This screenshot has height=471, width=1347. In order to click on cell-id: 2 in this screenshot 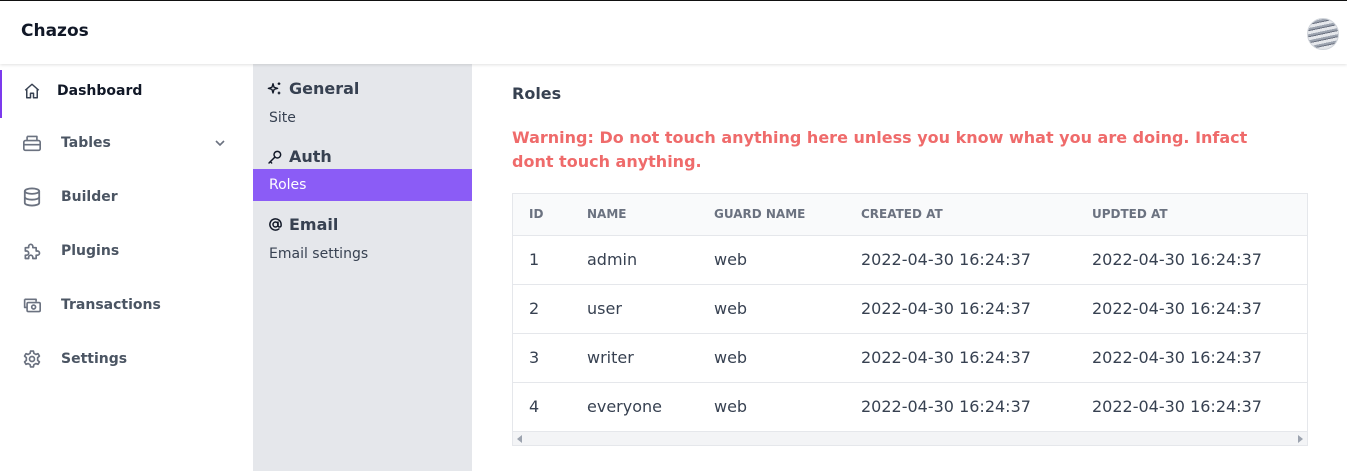, I will do `click(550, 309)`.